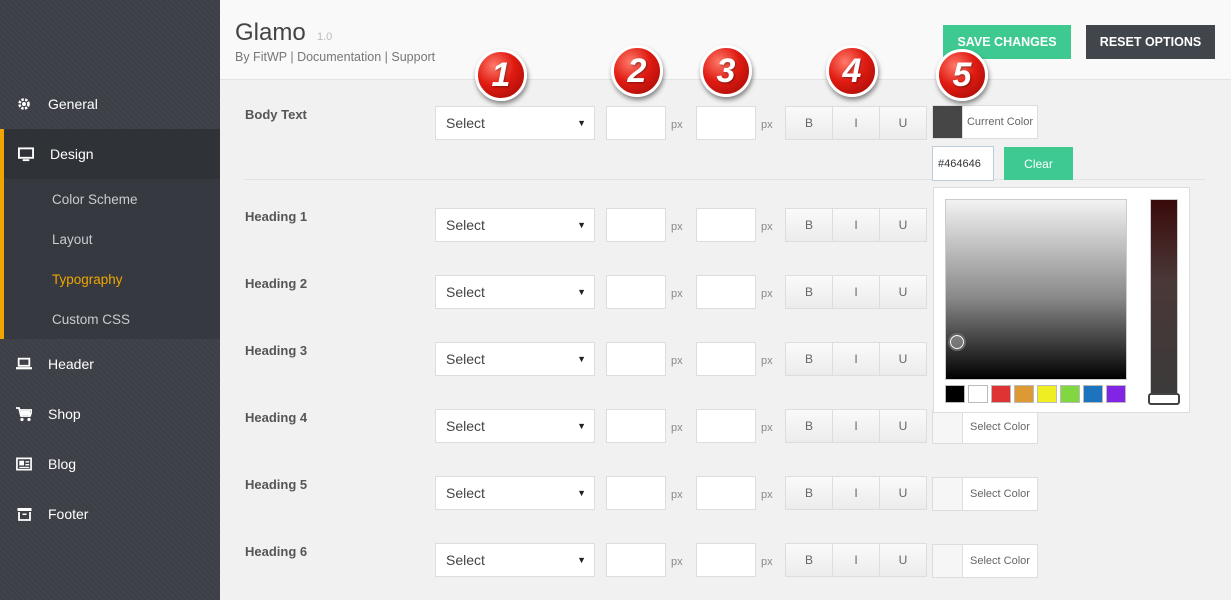 This screenshot has width=1231, height=600. What do you see at coordinates (325, 37) in the screenshot?
I see `app-version: 1.0` at bounding box center [325, 37].